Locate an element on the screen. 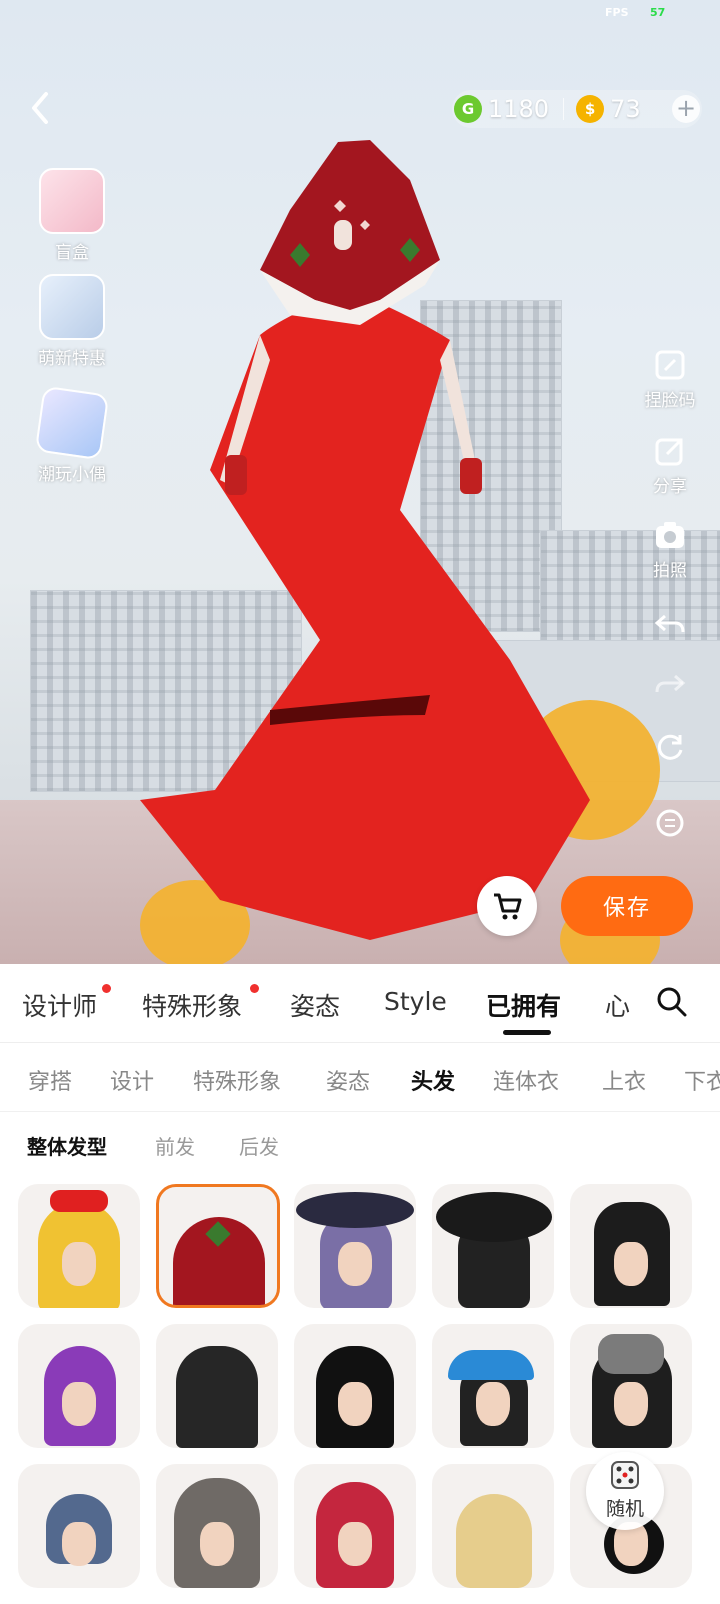 The image size is (720, 1604). edit-code-icon is located at coordinates (670, 365).